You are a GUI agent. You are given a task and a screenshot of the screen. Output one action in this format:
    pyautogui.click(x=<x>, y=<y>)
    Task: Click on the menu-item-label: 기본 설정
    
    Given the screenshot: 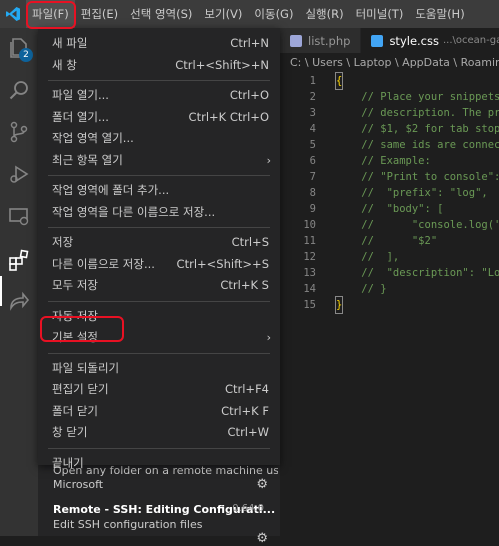 What is the action you would take?
    pyautogui.click(x=75, y=337)
    